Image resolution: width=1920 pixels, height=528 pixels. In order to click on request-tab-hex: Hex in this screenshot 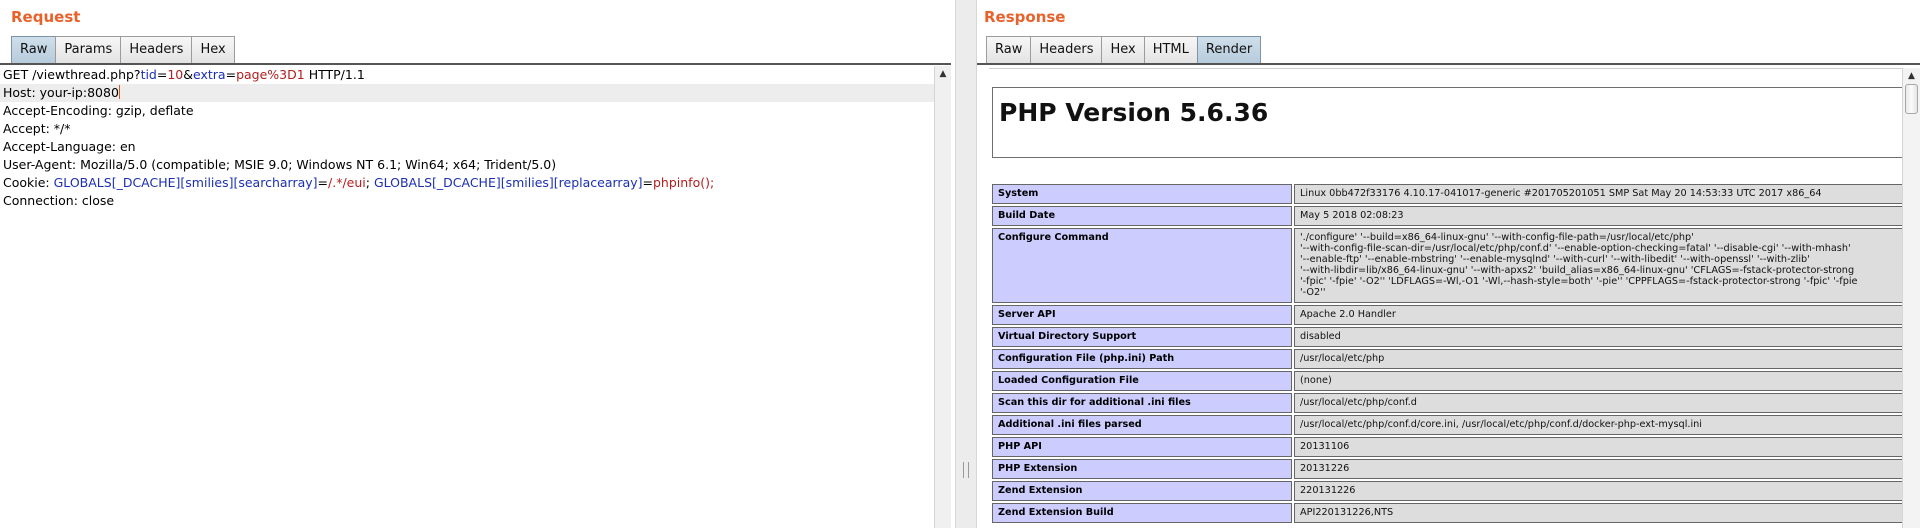, I will do `click(213, 50)`.